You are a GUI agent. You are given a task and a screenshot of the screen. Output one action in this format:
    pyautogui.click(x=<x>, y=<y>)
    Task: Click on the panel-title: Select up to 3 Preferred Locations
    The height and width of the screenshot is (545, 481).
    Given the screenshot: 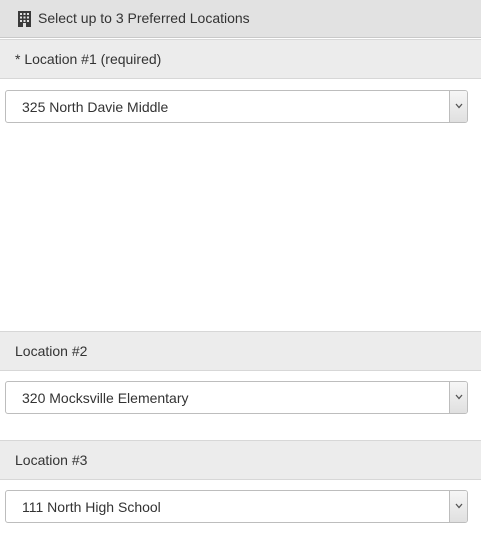 What is the action you would take?
    pyautogui.click(x=144, y=18)
    